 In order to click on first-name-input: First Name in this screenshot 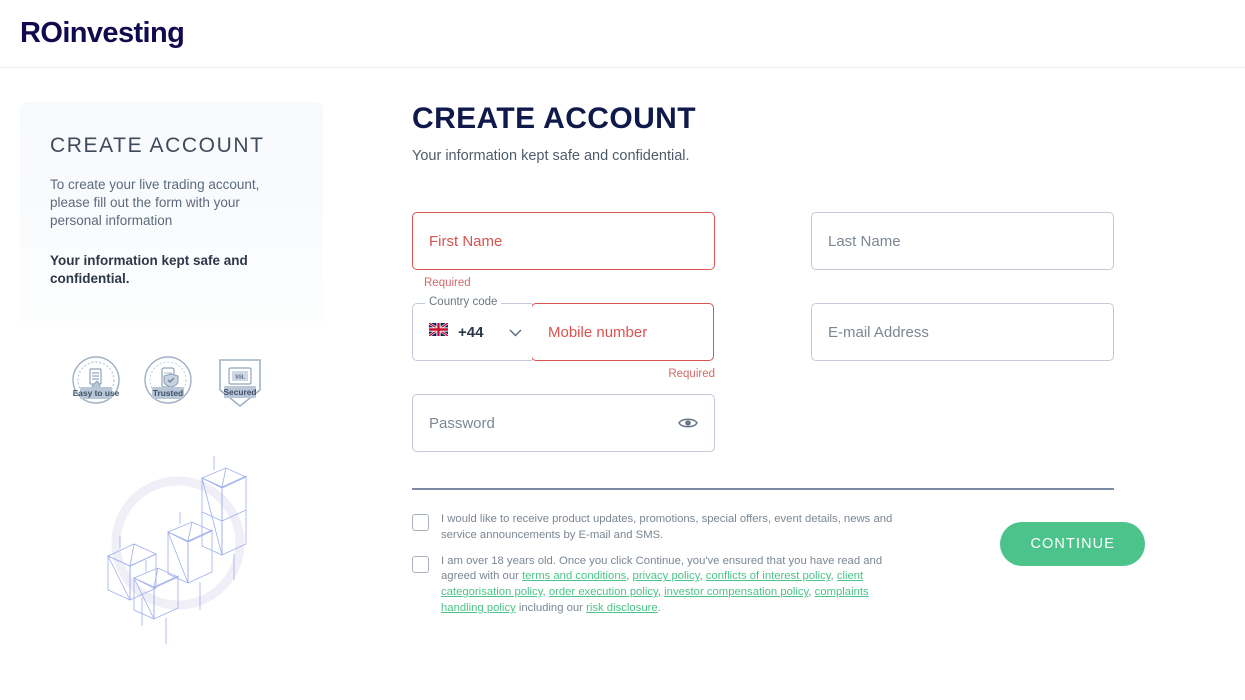, I will do `click(563, 241)`.